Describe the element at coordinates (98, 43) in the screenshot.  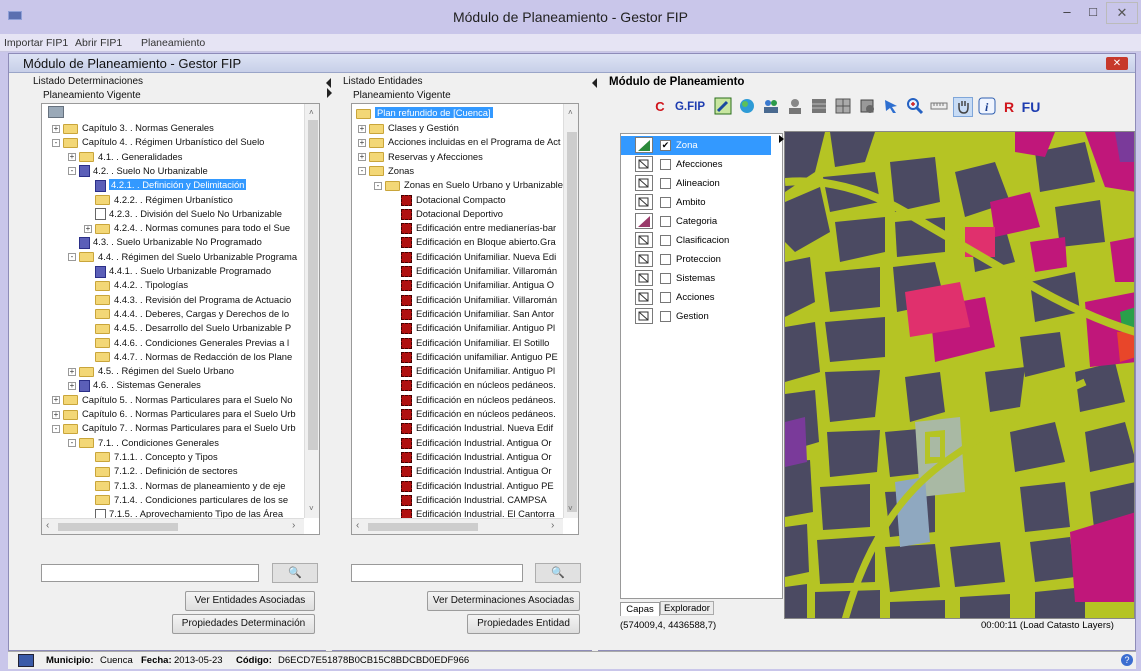
I see `menu-abrir-fip1: Abrir FIP1` at that location.